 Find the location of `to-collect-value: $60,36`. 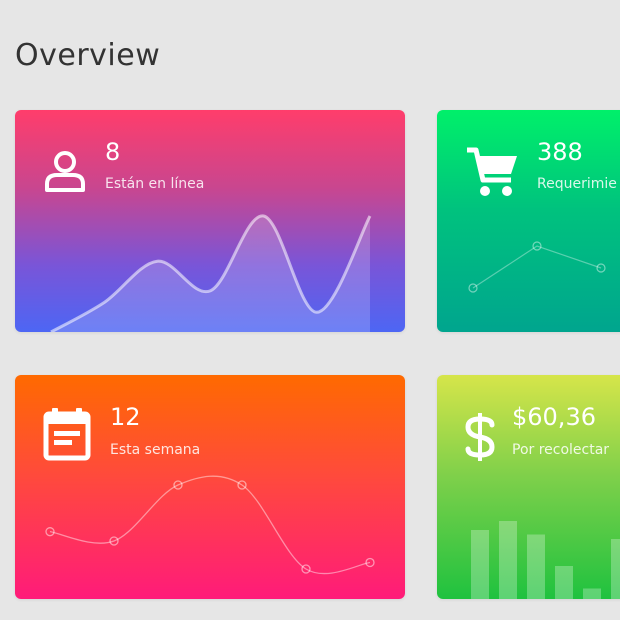

to-collect-value: $60,36 is located at coordinates (554, 417).